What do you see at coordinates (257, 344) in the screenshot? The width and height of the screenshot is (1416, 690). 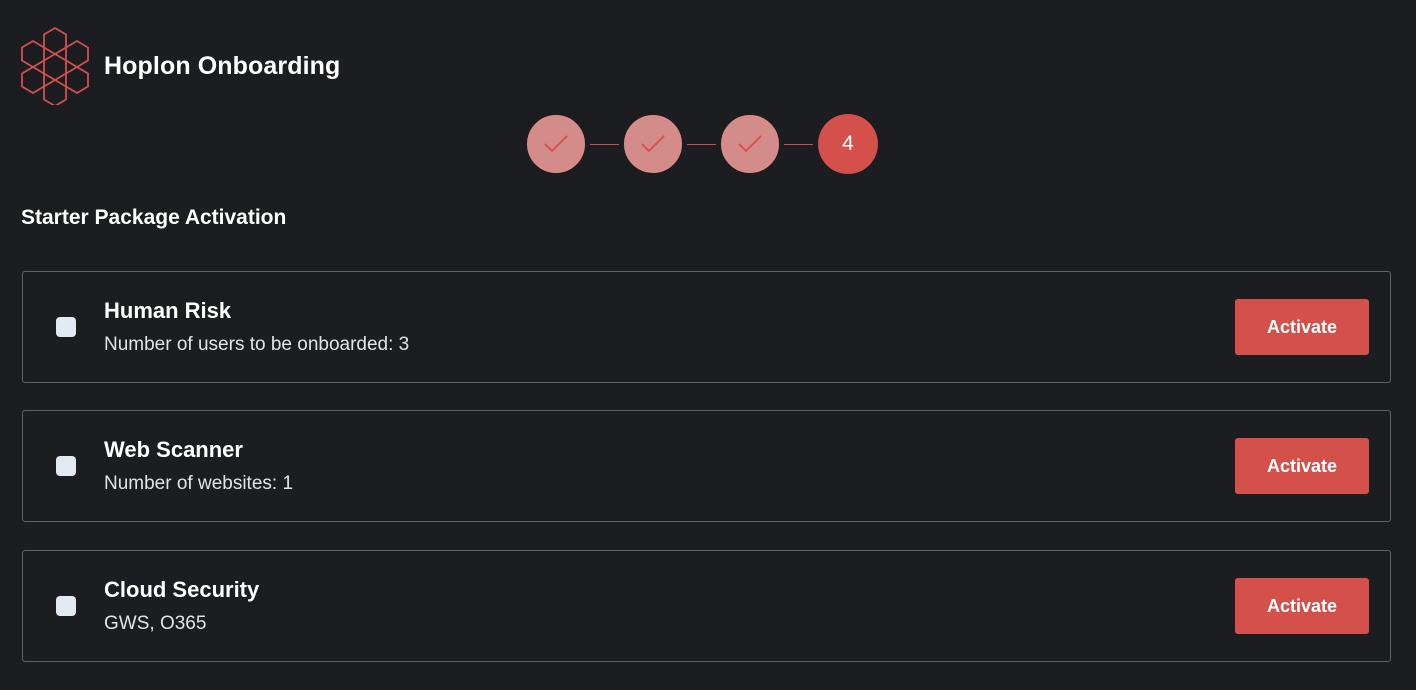 I see `package-description: Number of users to be onboarded: 3` at bounding box center [257, 344].